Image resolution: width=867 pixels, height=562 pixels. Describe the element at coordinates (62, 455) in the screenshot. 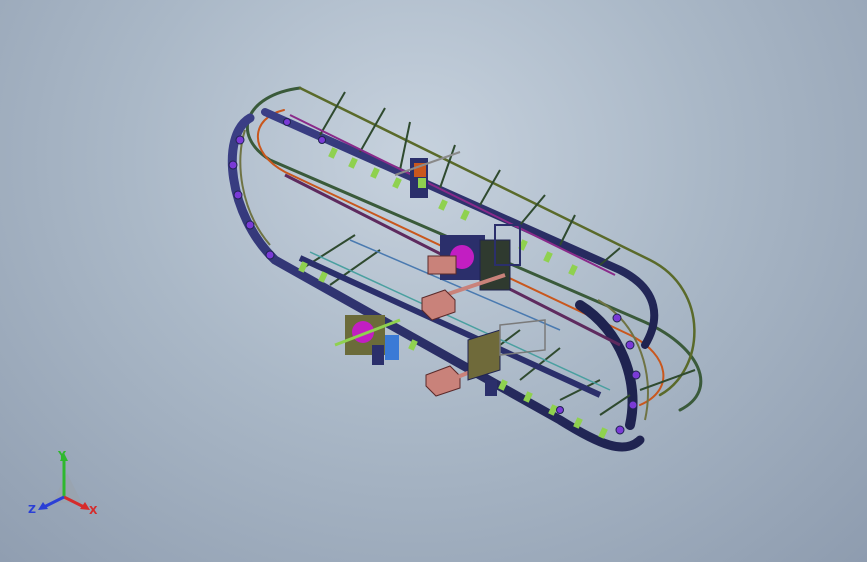

I see `triad-y-label: Y` at that location.